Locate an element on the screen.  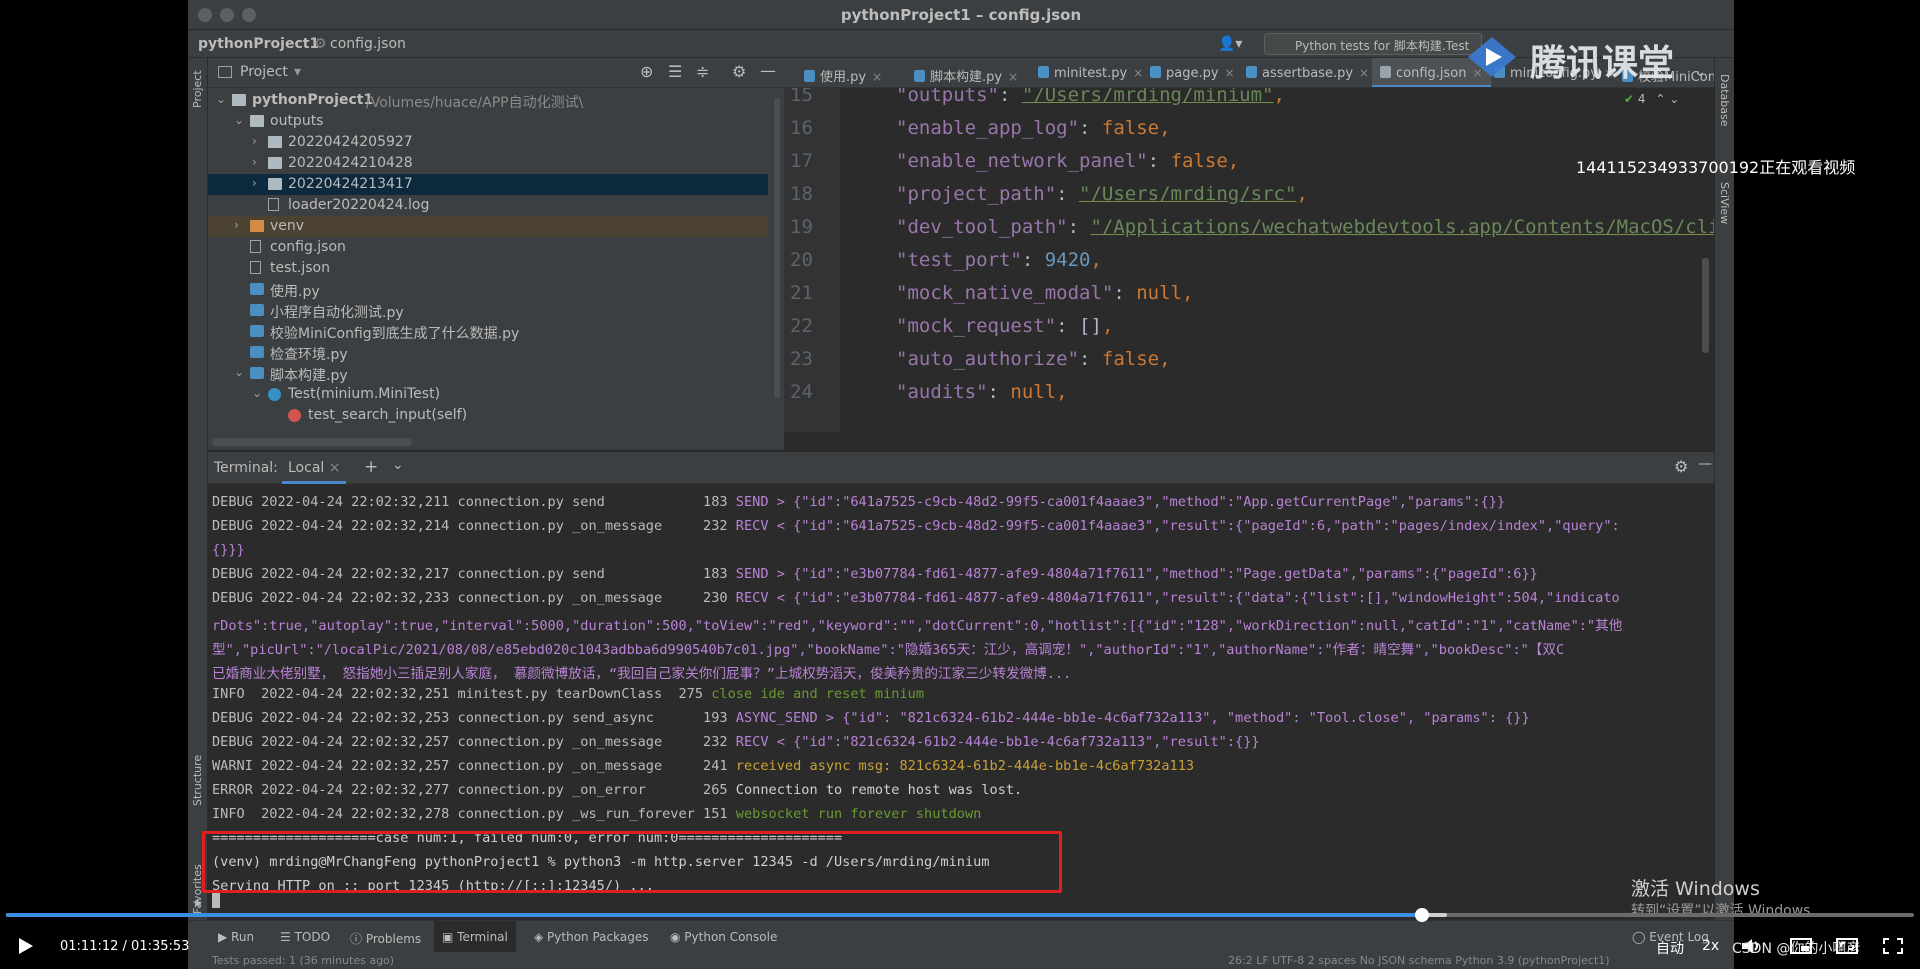
breadcrumb-project: pythonProject1 is located at coordinates (258, 44).